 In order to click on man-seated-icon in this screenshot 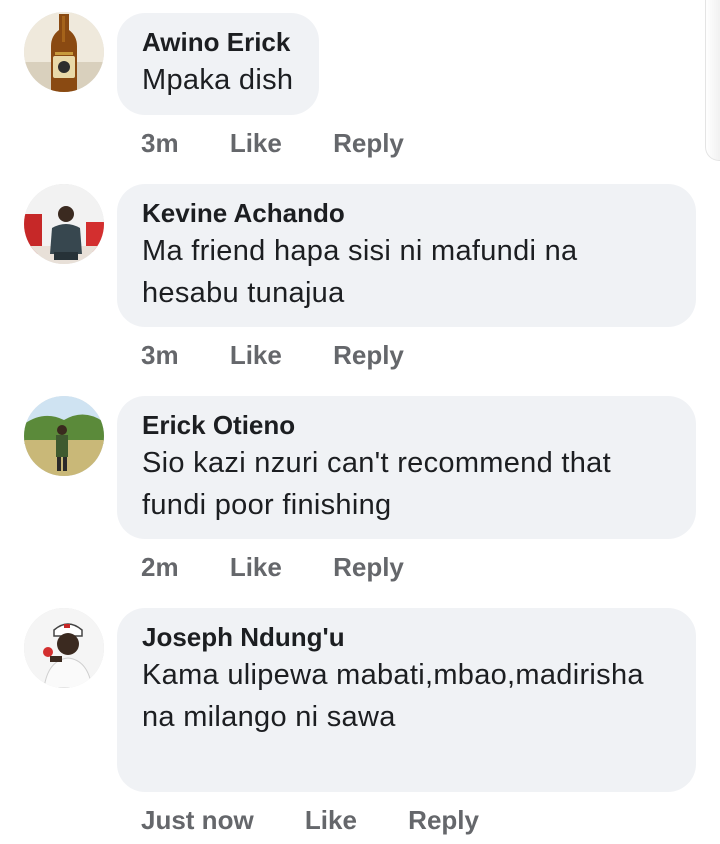, I will do `click(64, 224)`.